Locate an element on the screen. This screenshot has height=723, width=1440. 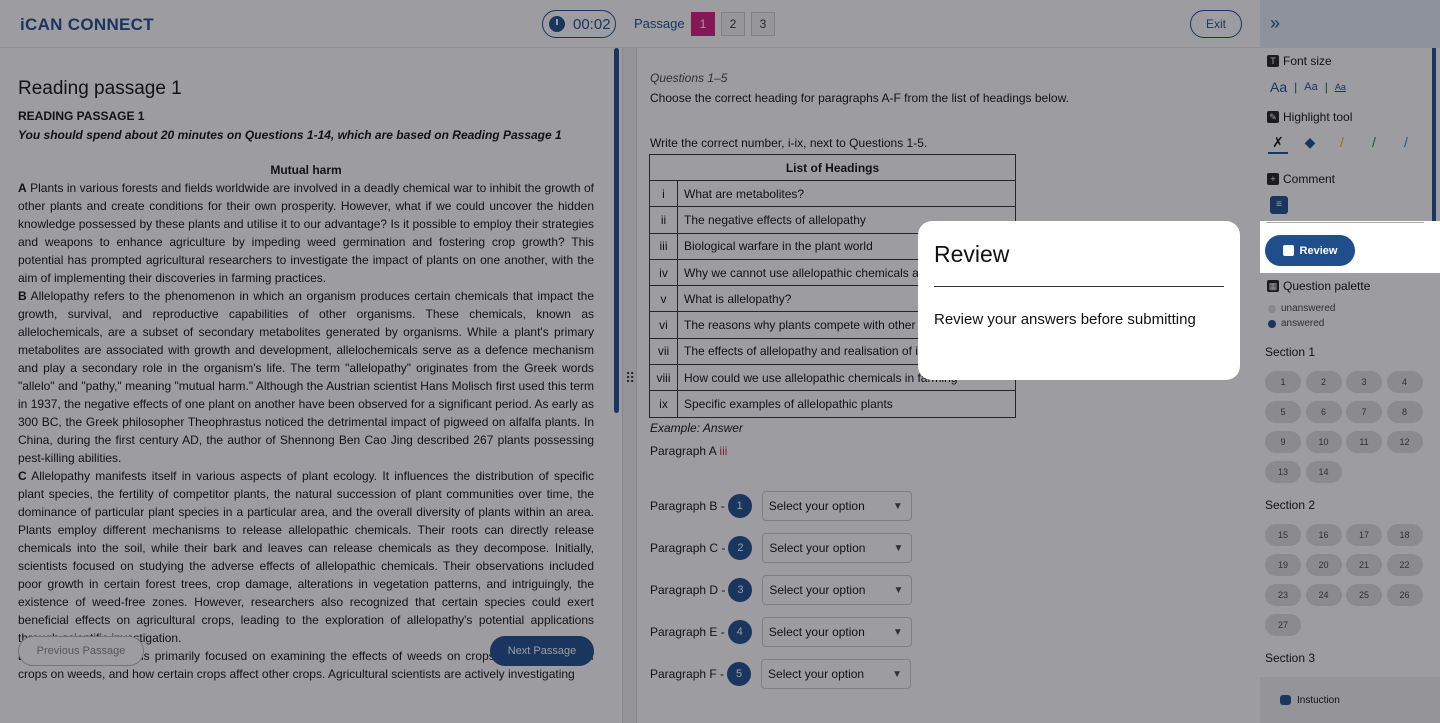
top-bar: iCAN CONNECT 00:02 Passage 1 2 3 Exit » is located at coordinates (720, 24).